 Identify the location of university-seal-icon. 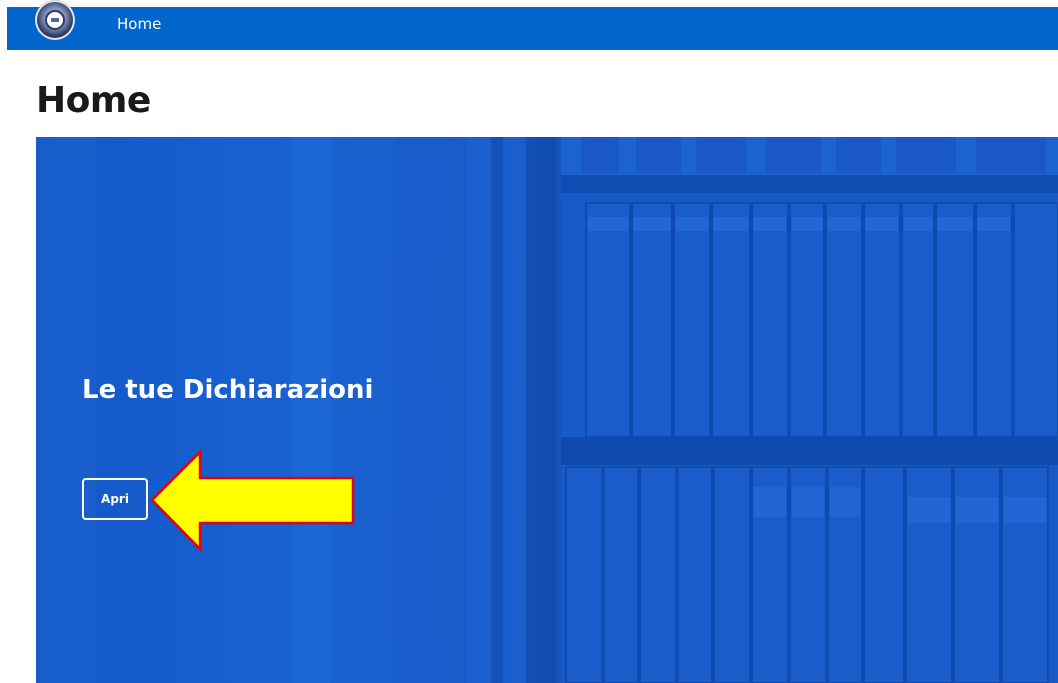
(55, 20).